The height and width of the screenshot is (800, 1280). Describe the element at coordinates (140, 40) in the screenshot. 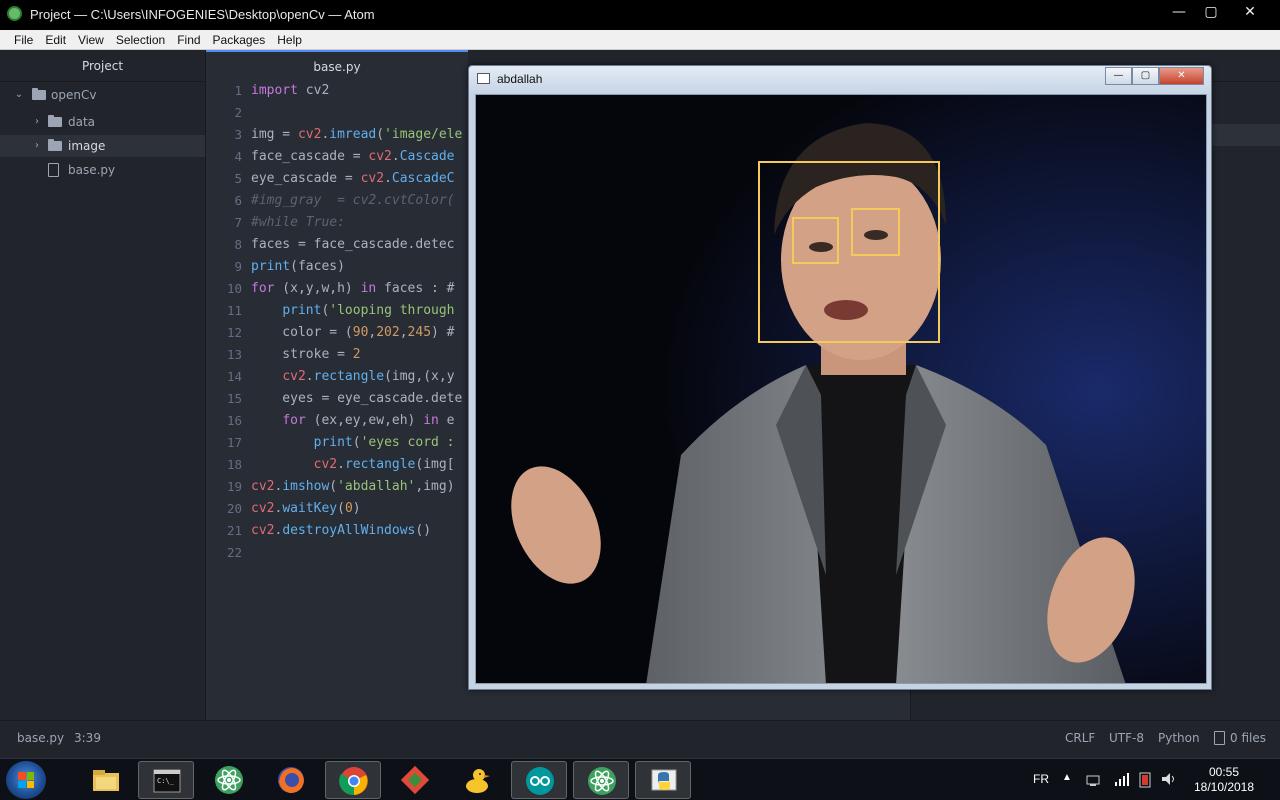

I see `menu-selection: Selection` at that location.